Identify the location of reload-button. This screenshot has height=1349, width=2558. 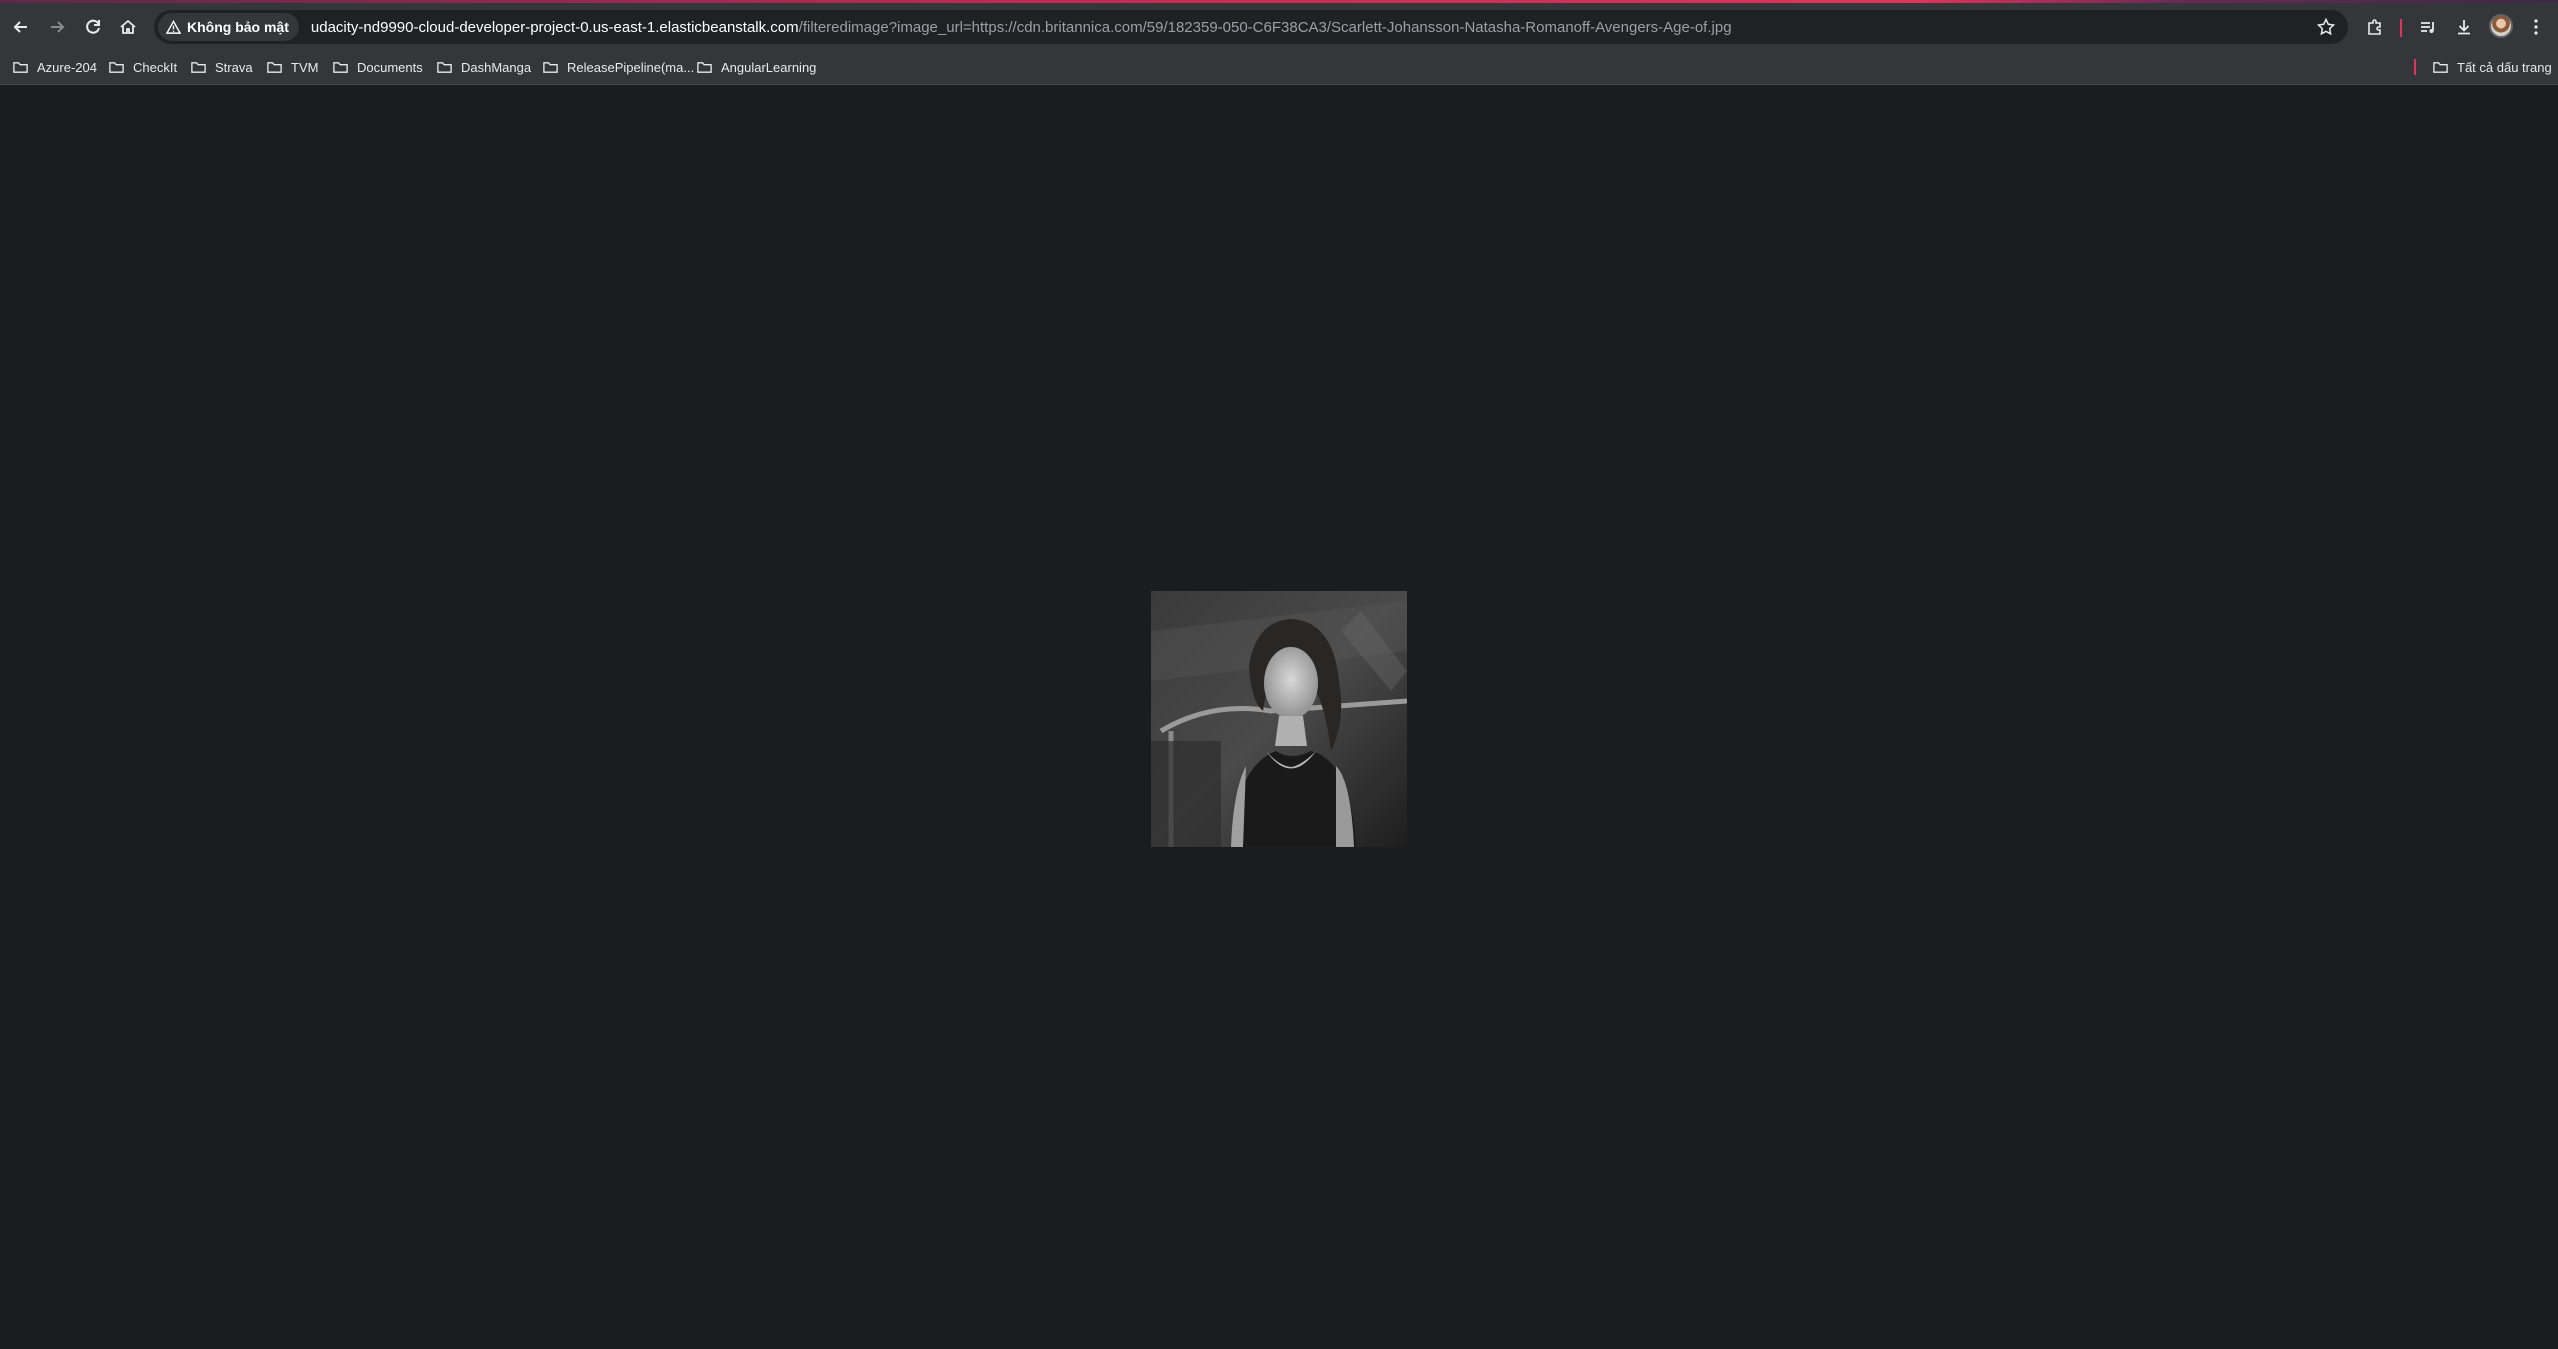
(93, 27).